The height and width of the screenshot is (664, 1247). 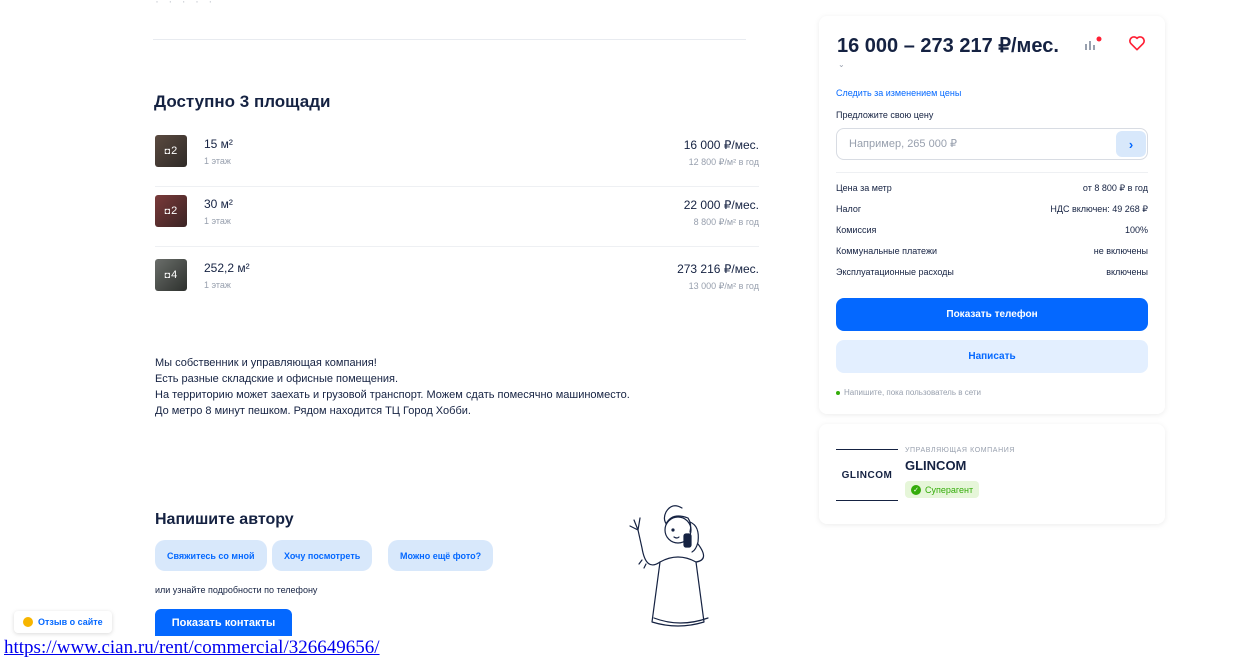 What do you see at coordinates (242, 101) in the screenshot?
I see `areas-title: Доступно 3 площади` at bounding box center [242, 101].